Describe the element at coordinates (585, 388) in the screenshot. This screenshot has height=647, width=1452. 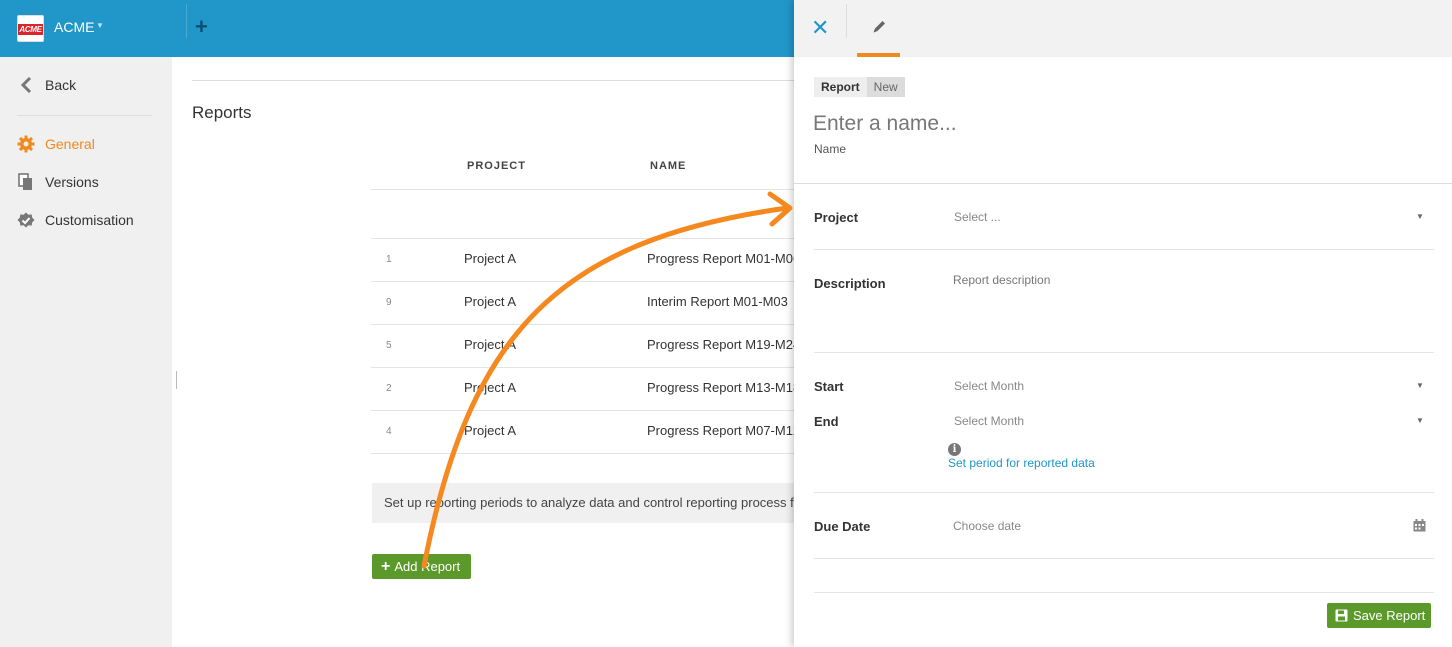
I see `table-row: 2 Project A Progress Report M13-M18` at that location.